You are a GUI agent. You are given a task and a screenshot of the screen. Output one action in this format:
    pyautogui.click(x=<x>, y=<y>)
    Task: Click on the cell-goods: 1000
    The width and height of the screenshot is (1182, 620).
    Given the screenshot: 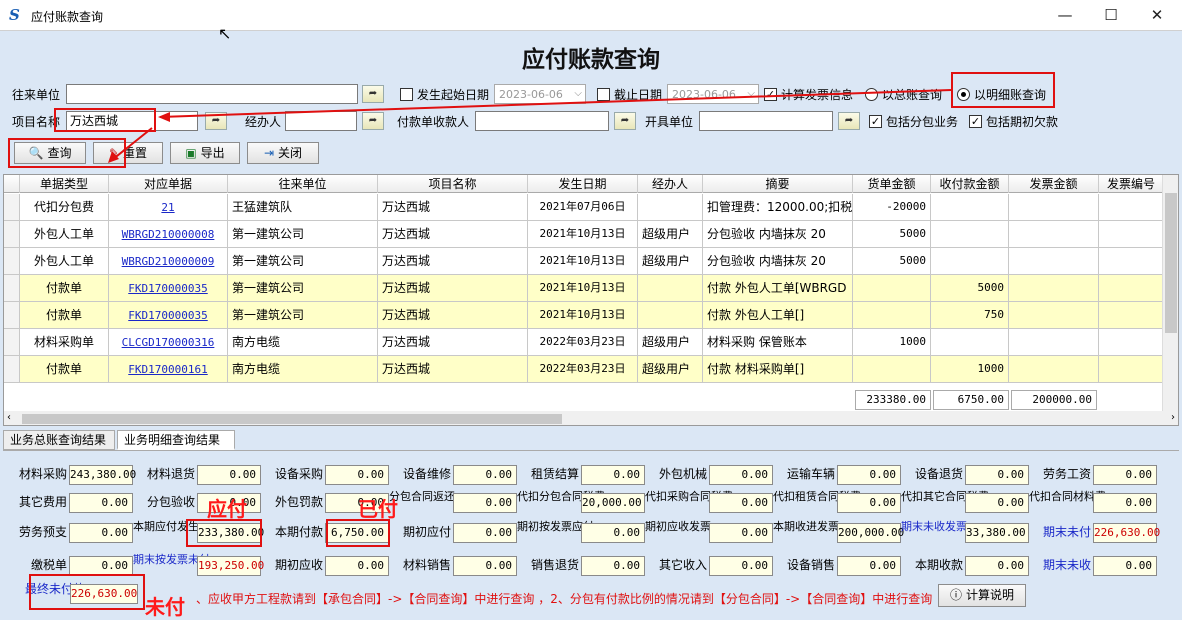 What is the action you would take?
    pyautogui.click(x=892, y=342)
    